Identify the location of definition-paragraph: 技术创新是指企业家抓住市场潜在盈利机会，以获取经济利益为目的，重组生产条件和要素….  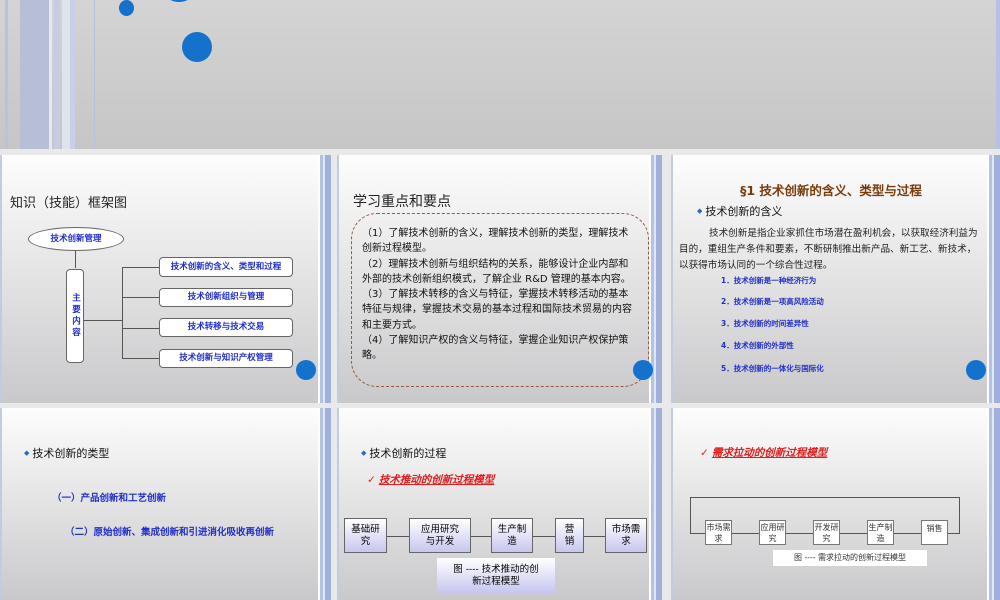
(828, 249).